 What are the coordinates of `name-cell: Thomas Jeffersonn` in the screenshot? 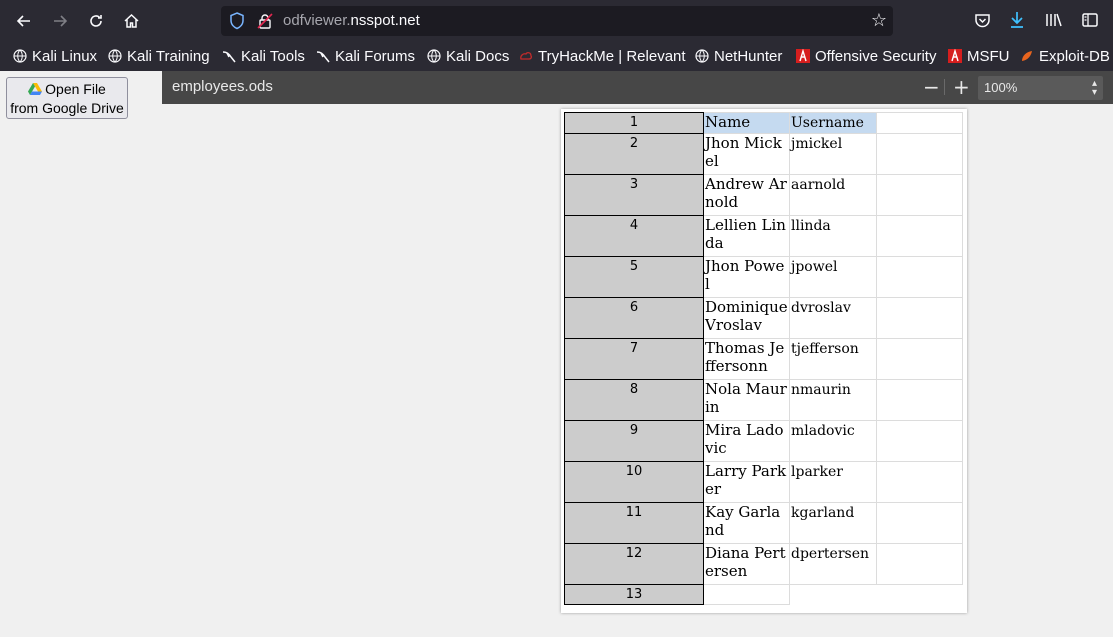 It's located at (746, 359).